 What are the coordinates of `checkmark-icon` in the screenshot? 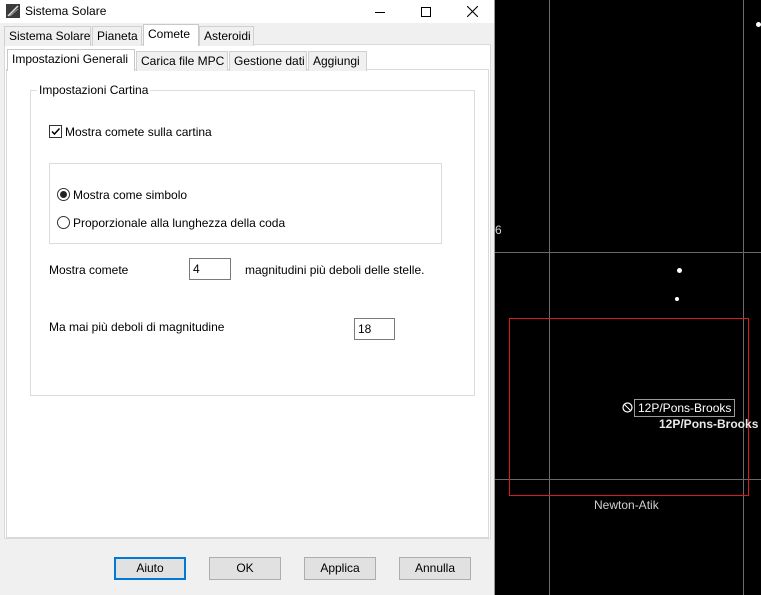 It's located at (56, 131).